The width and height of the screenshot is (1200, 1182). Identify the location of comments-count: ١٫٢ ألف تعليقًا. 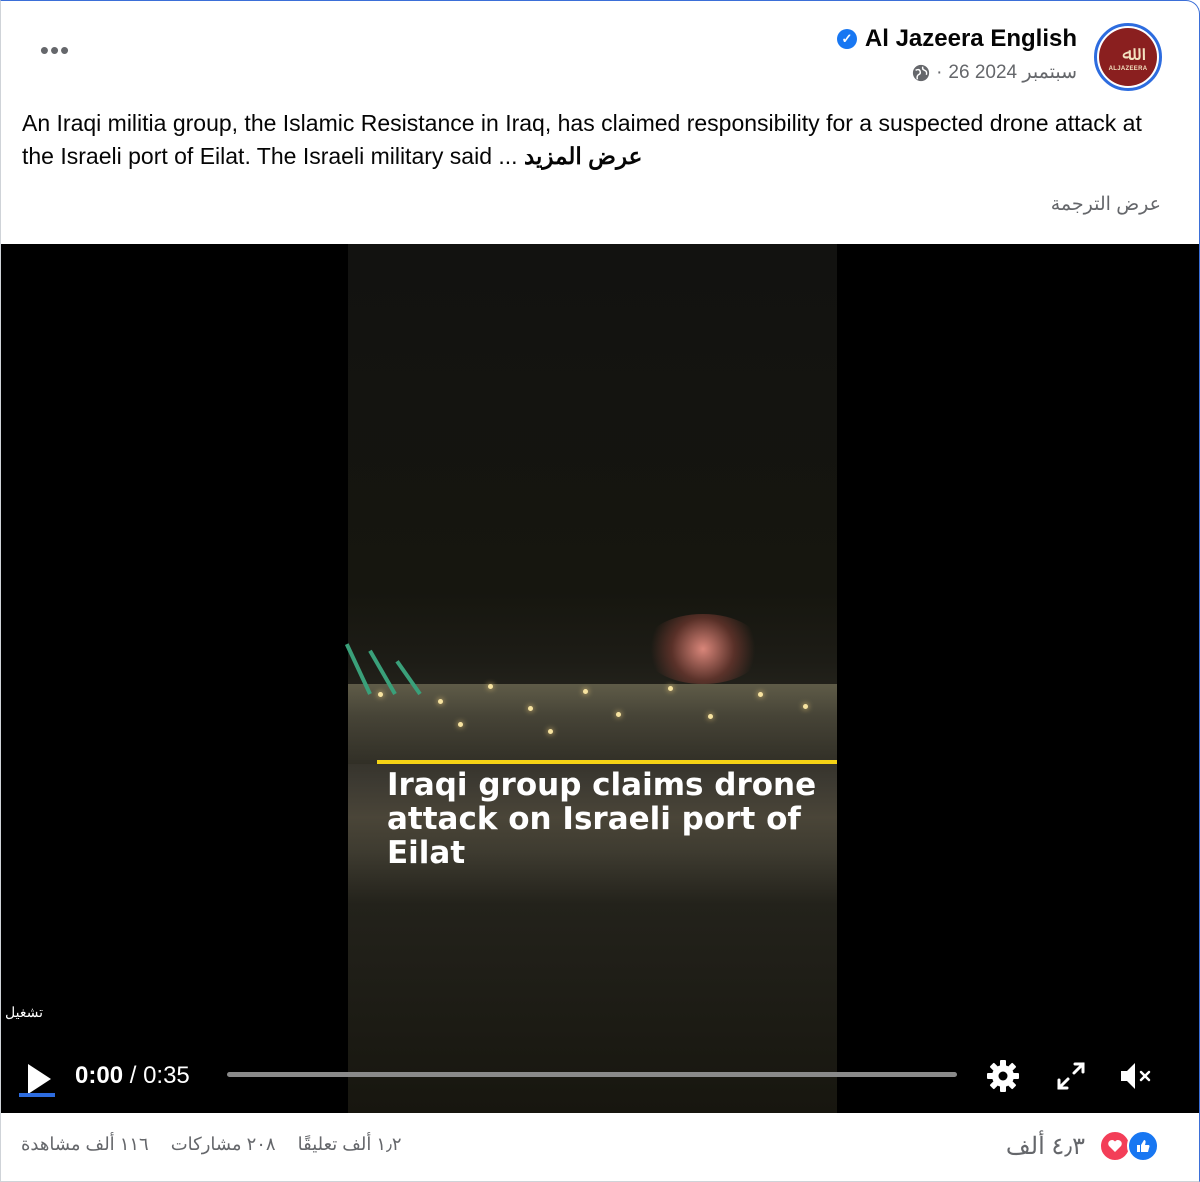
(350, 1144).